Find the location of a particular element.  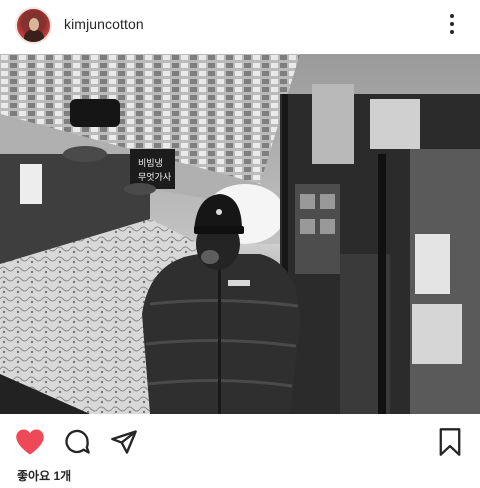

svg-text: 비빔냉 is located at coordinates (150, 163).